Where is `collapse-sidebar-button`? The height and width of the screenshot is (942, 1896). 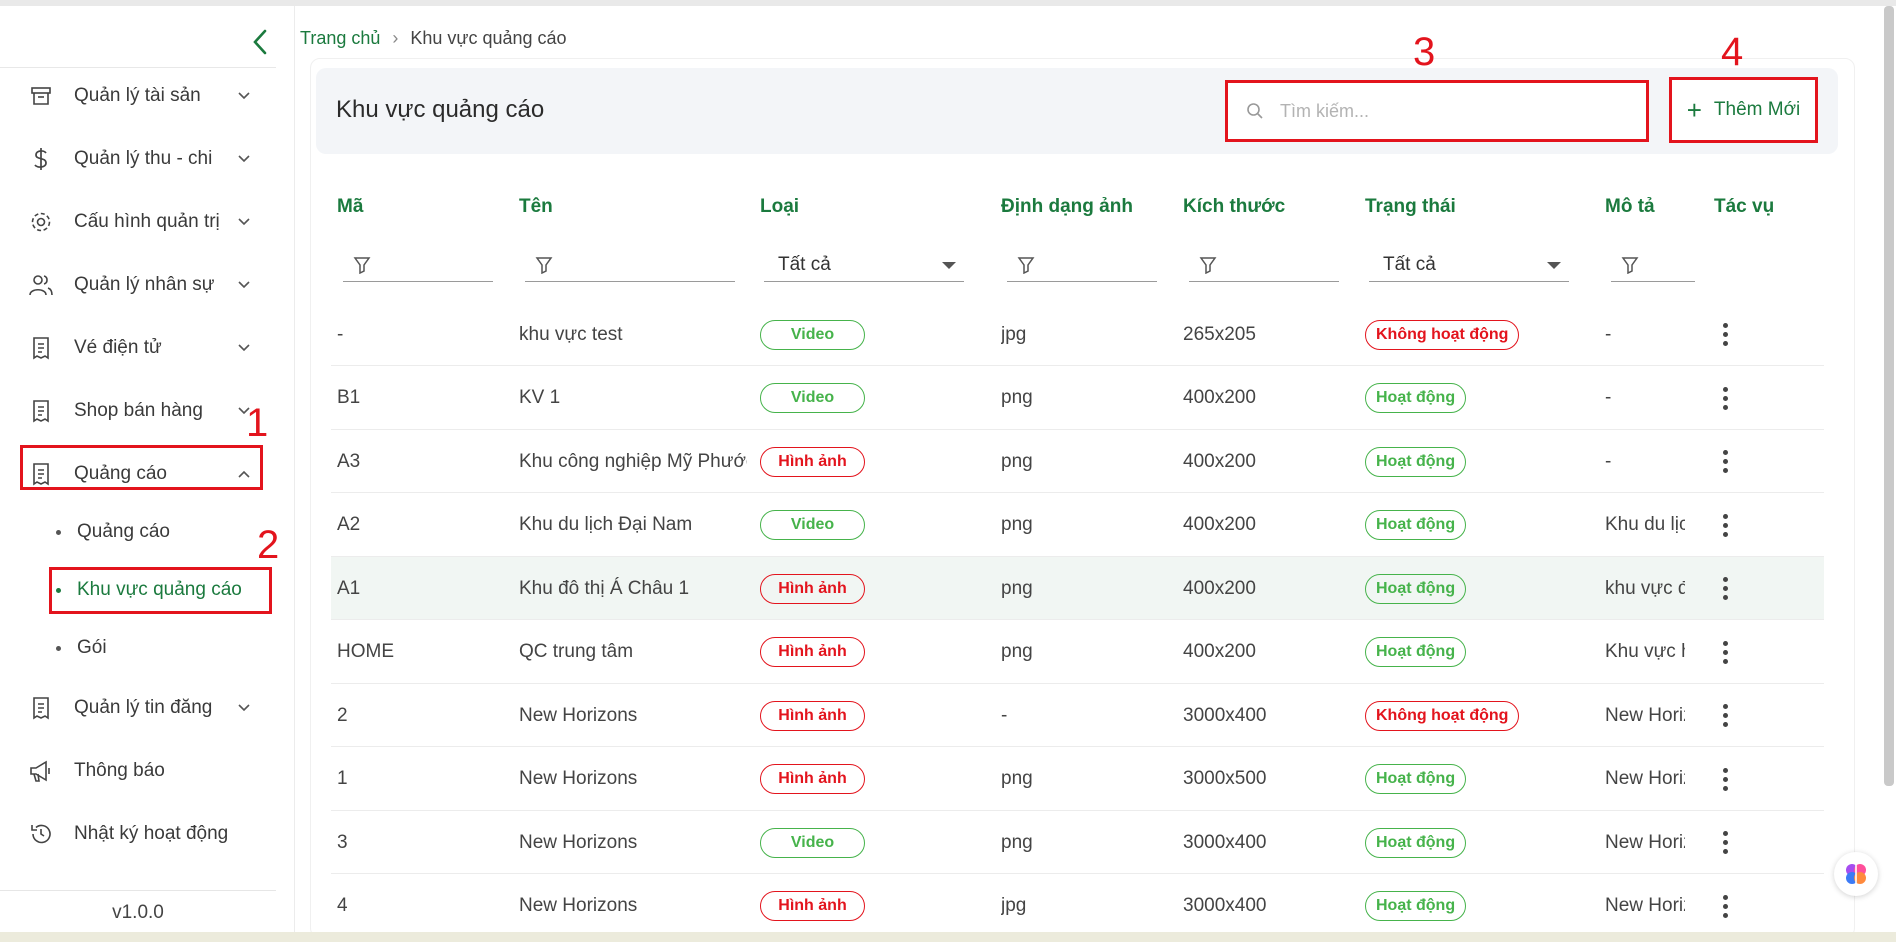 collapse-sidebar-button is located at coordinates (260, 42).